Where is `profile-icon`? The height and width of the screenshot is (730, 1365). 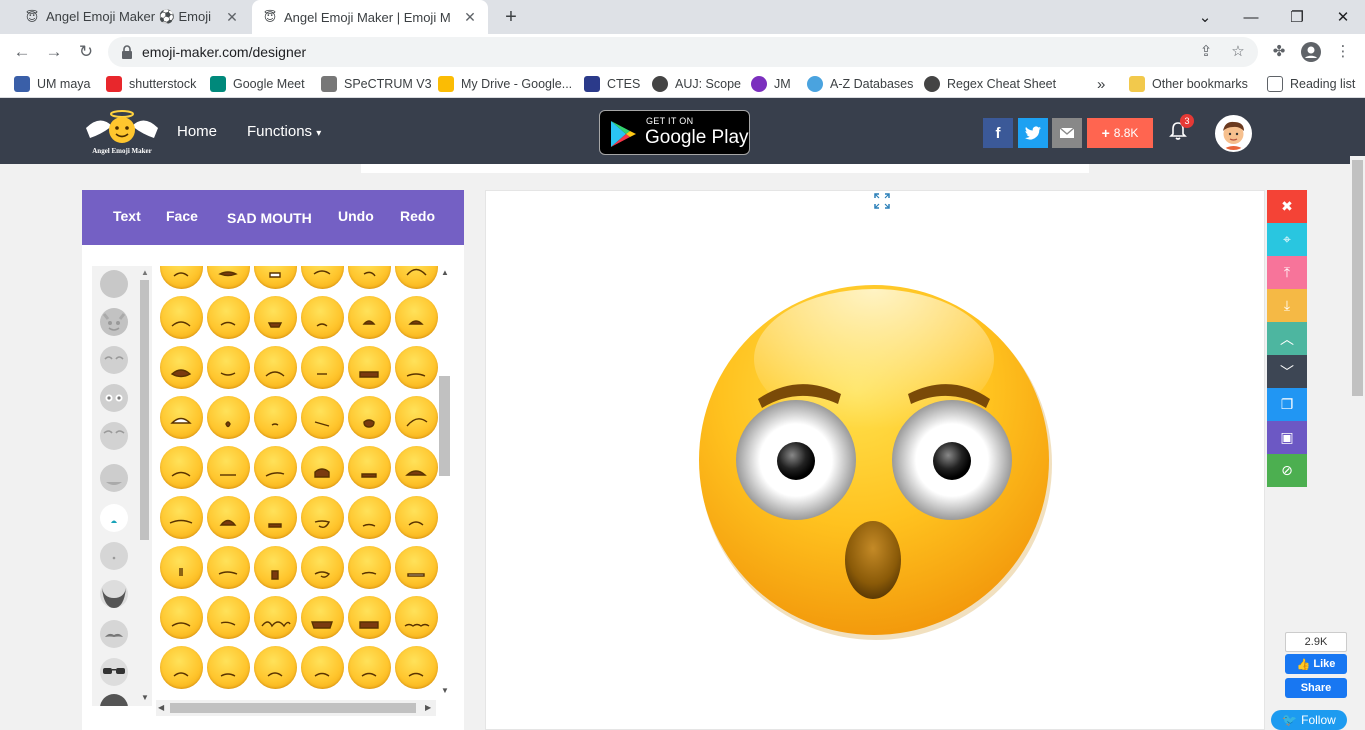 profile-icon is located at coordinates (1311, 52).